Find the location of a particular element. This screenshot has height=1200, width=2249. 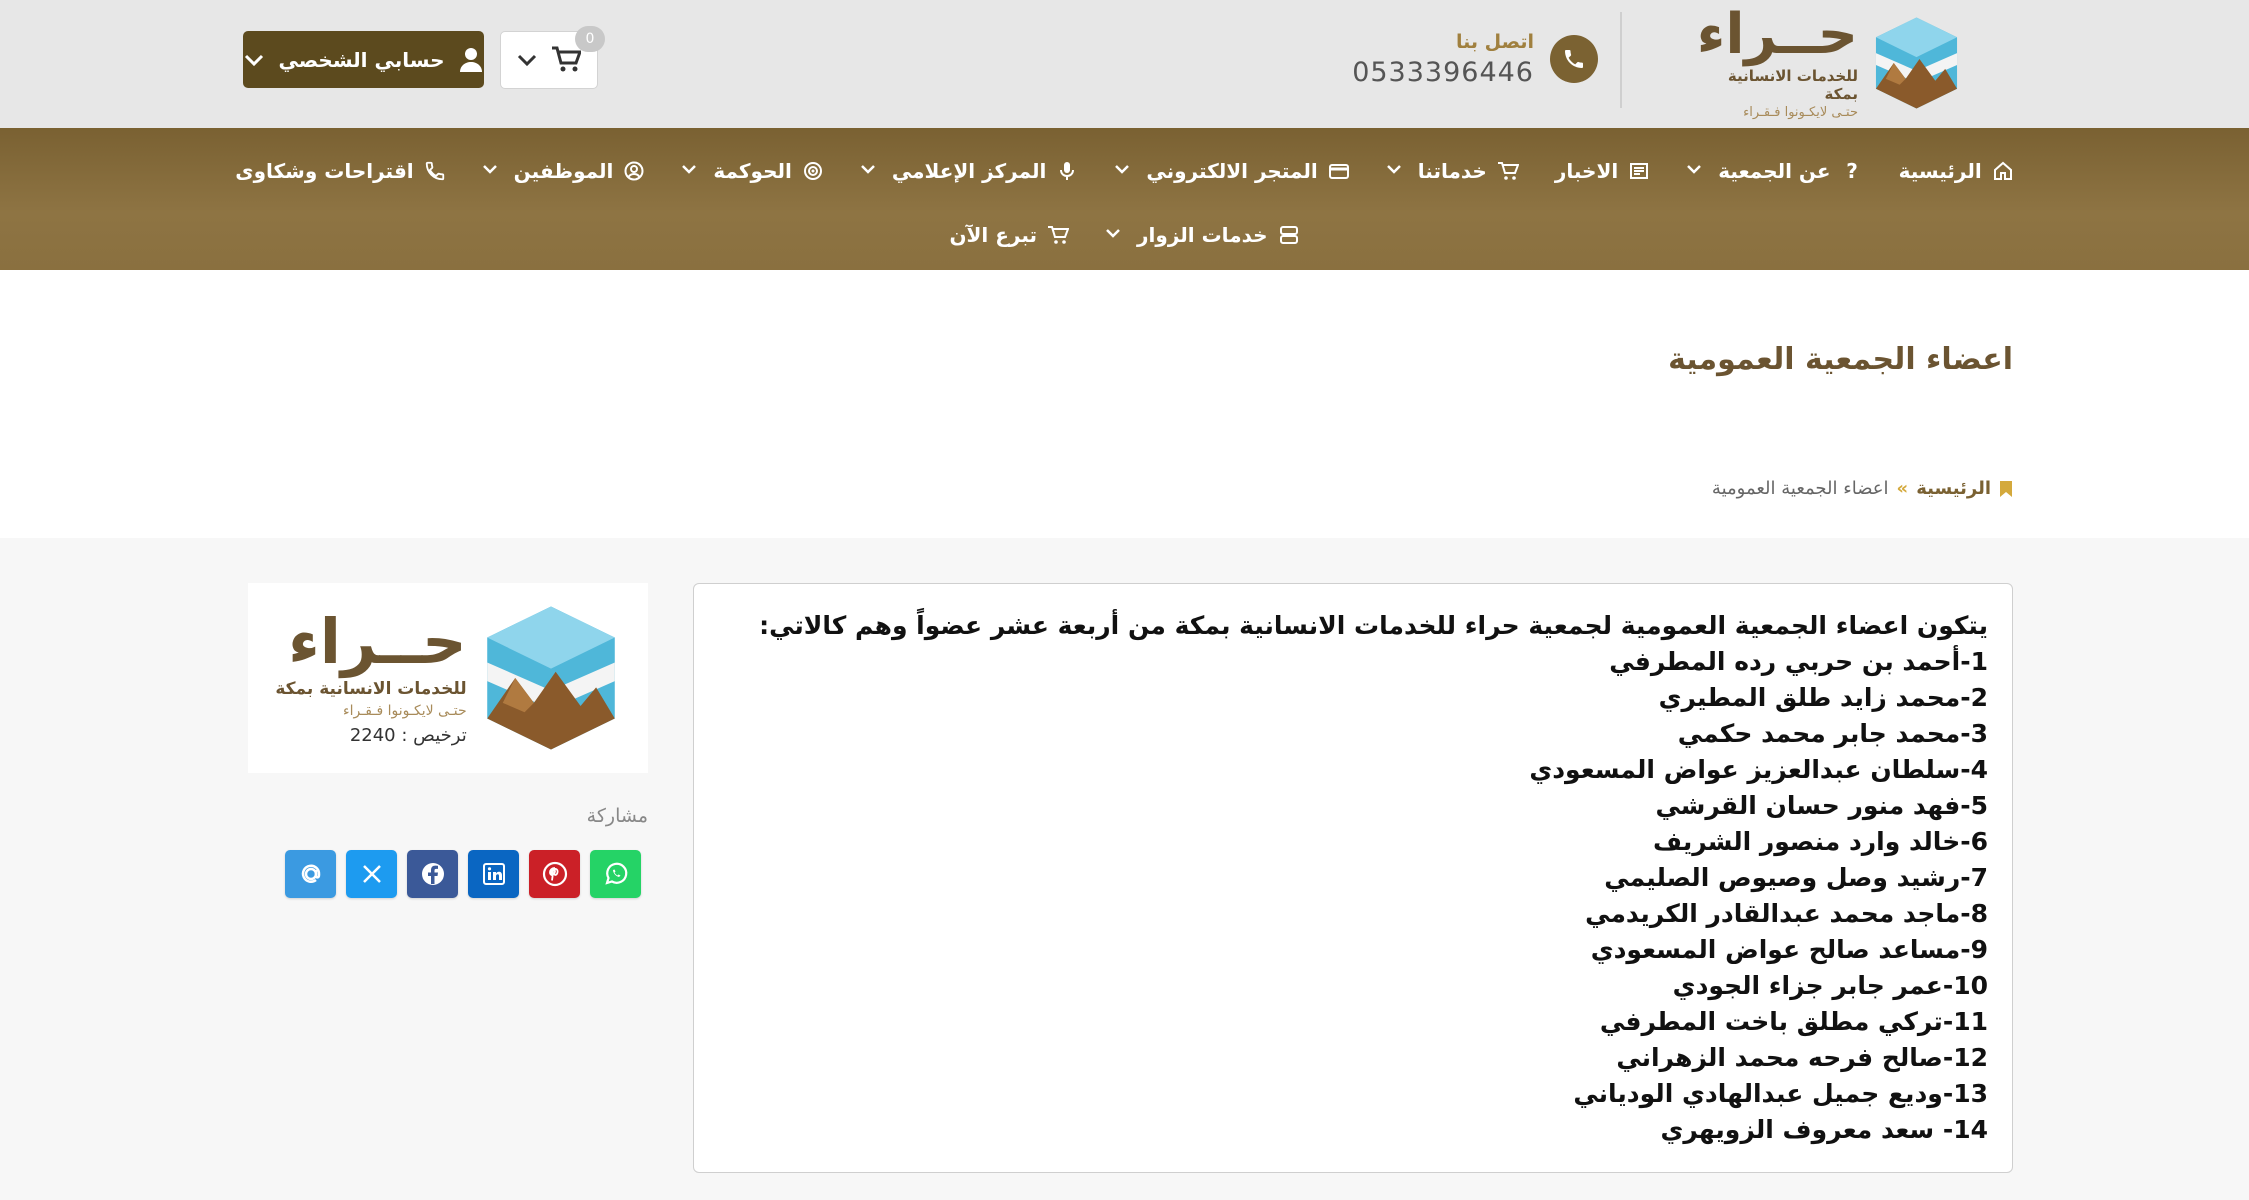

member-list-item: 8-ماجد محمد عبدالقادر الكريدمي is located at coordinates (1786, 913).